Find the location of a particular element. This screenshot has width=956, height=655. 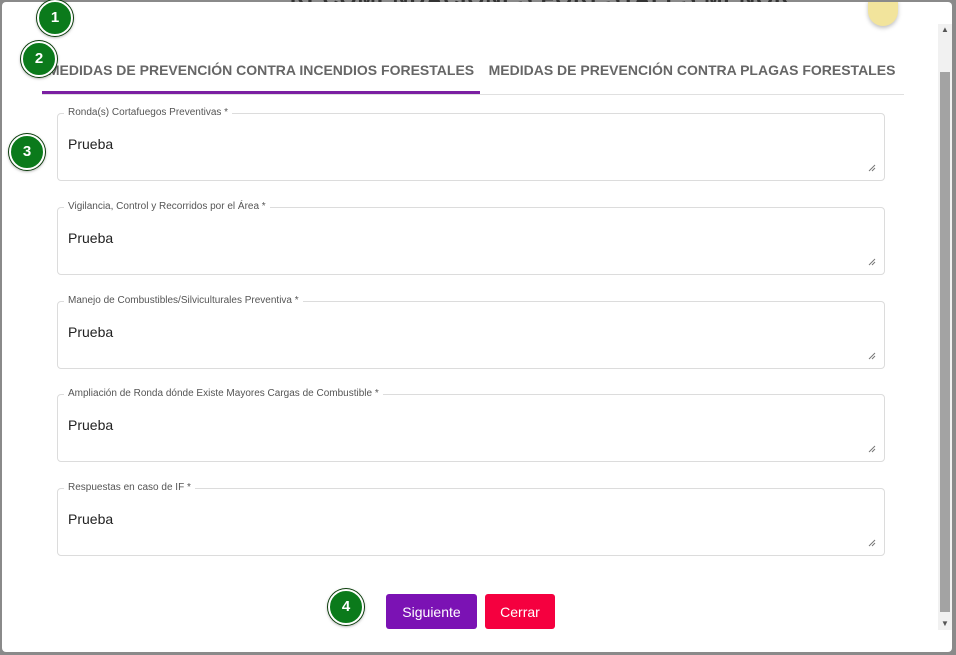

scroll-thumb is located at coordinates (945, 342).